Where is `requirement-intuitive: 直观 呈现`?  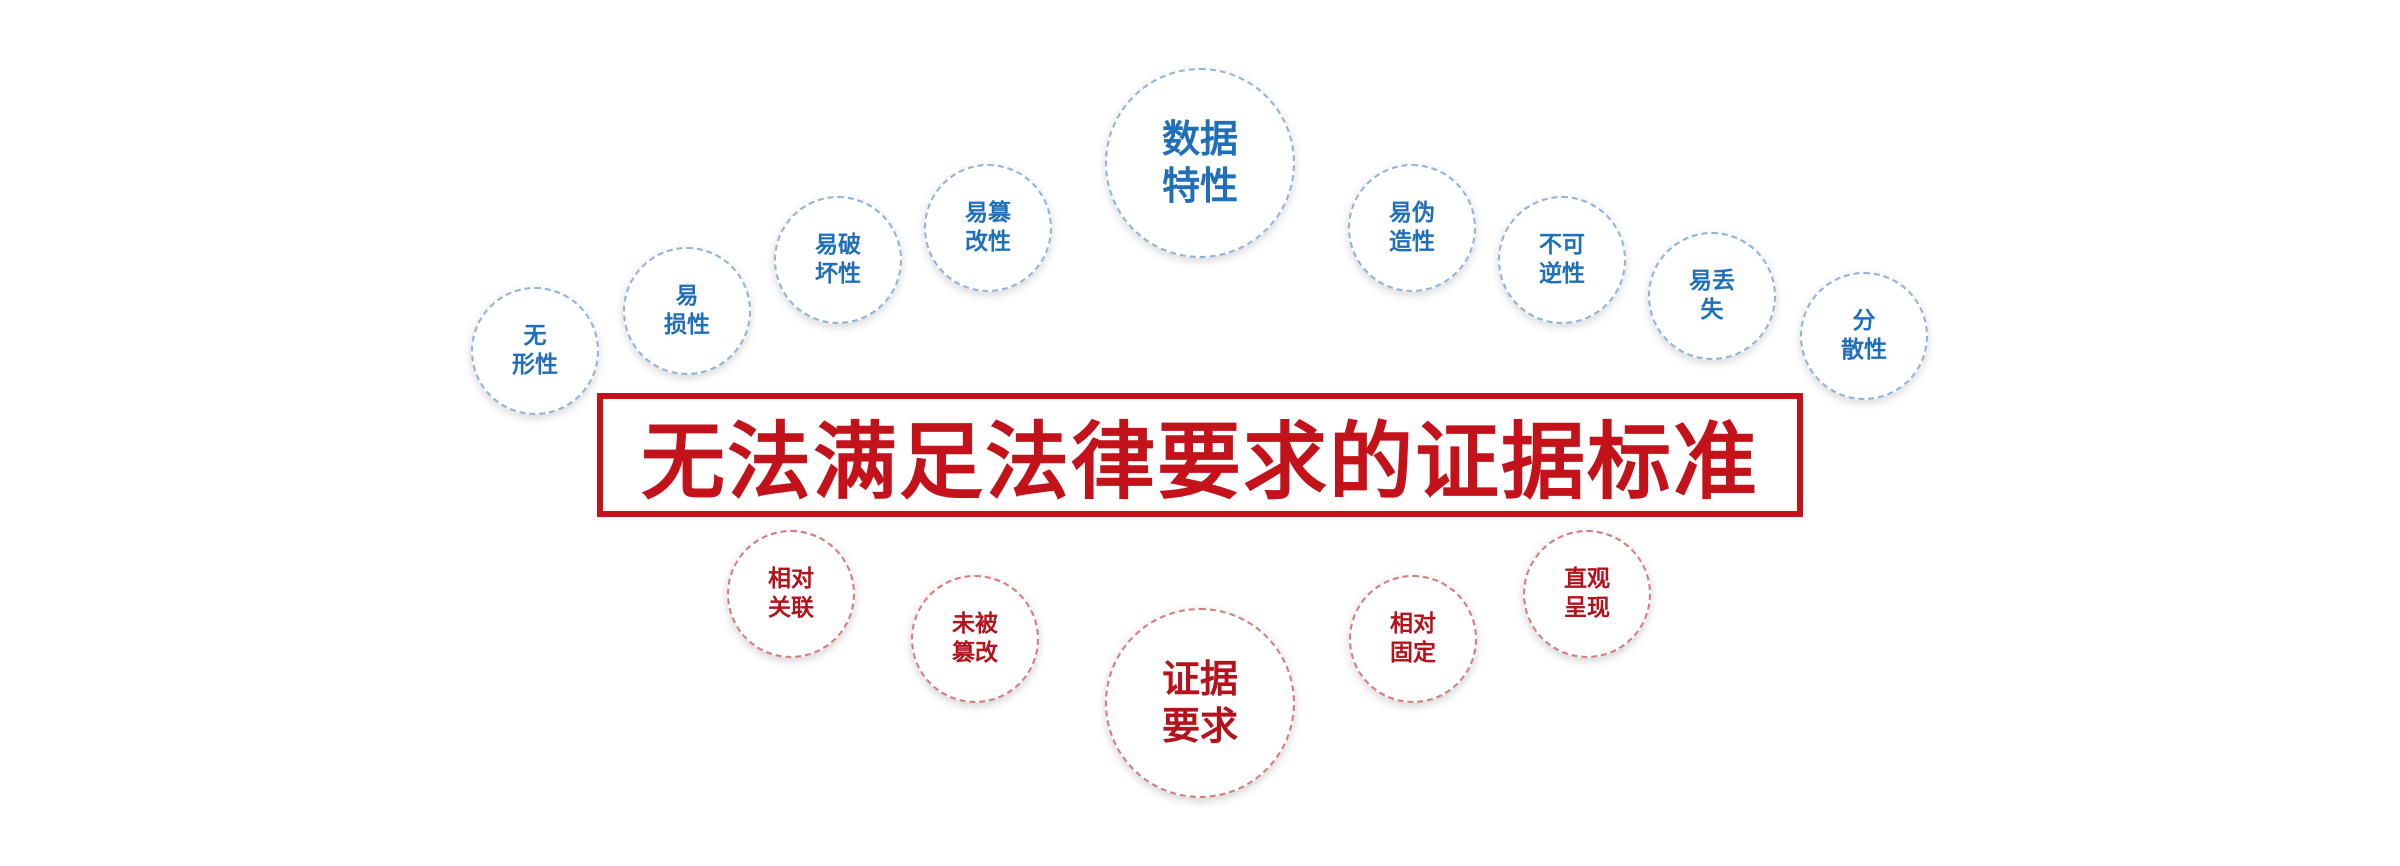 requirement-intuitive: 直观 呈现 is located at coordinates (1587, 594).